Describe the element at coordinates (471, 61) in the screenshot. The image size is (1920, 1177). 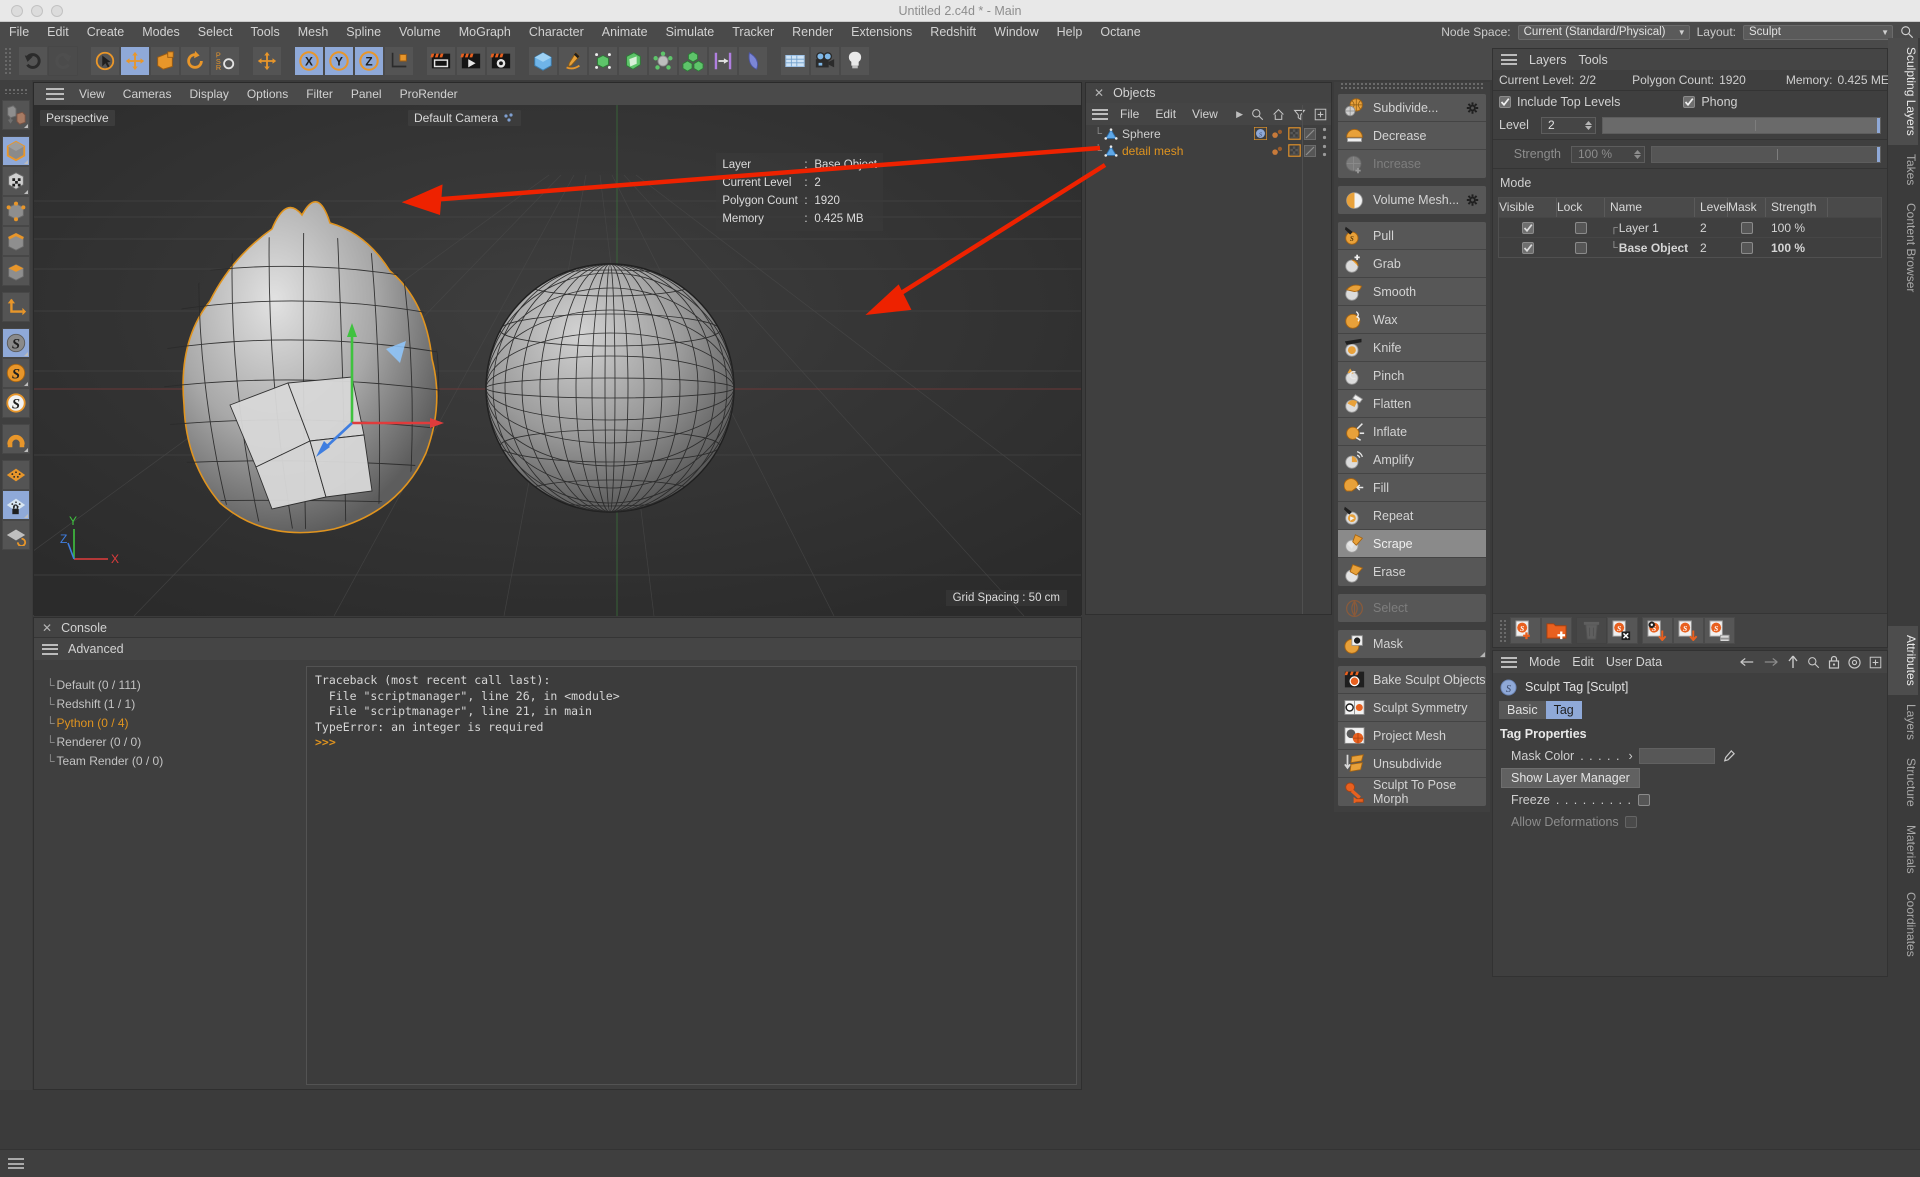
I see `render-queue-button` at that location.